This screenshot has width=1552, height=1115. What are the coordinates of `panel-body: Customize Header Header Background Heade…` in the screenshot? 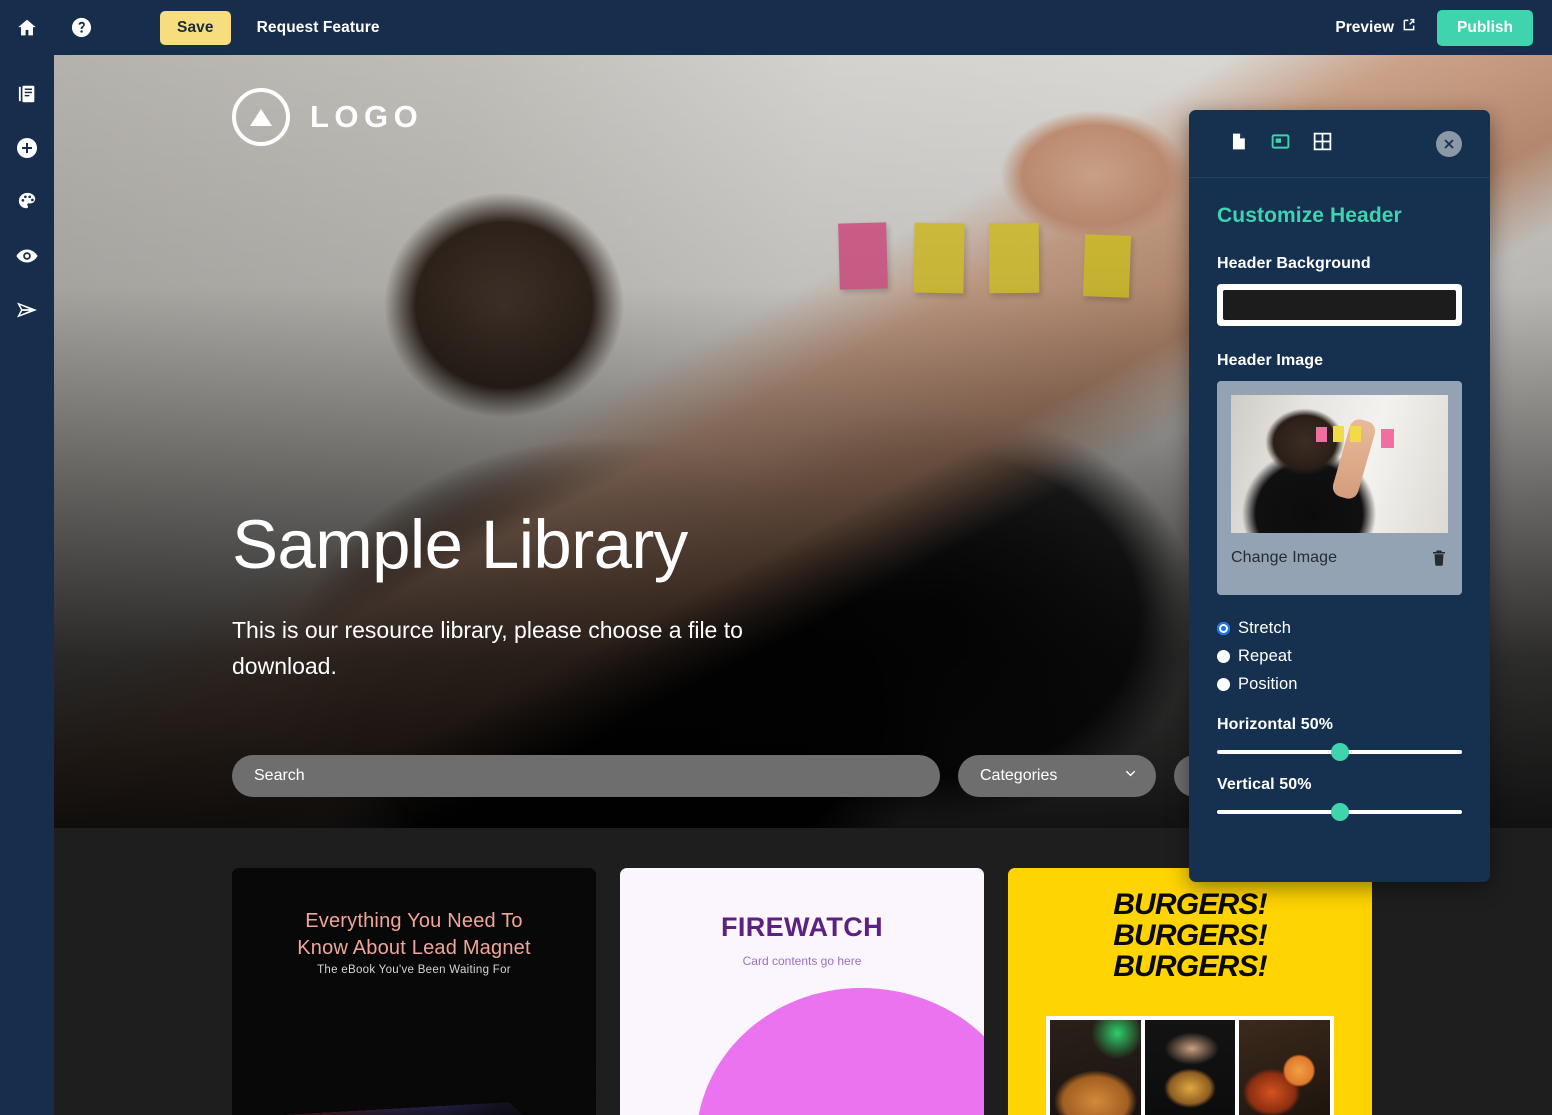 It's located at (1339, 499).